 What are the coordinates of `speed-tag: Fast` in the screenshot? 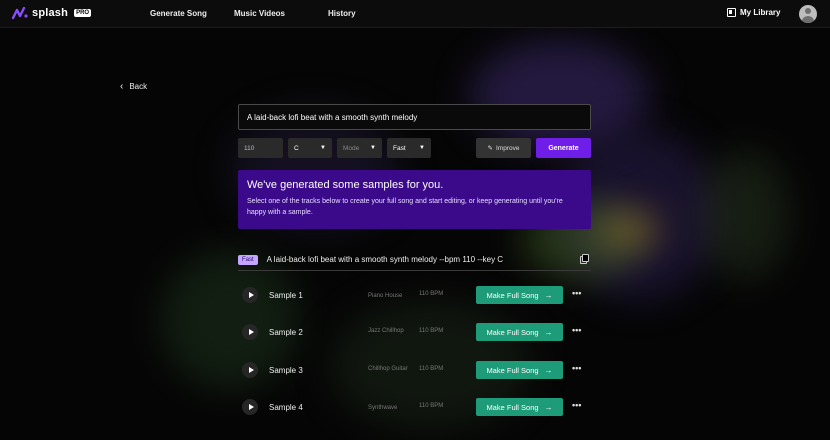 It's located at (248, 259).